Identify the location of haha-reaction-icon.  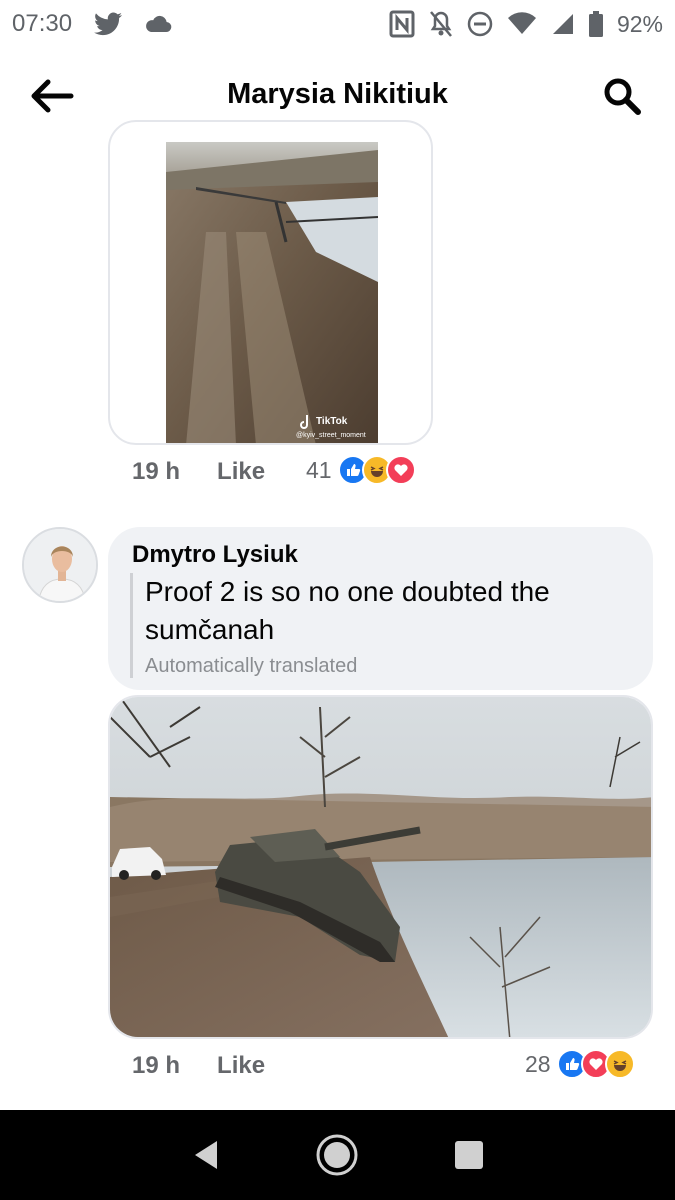
(619, 1064).